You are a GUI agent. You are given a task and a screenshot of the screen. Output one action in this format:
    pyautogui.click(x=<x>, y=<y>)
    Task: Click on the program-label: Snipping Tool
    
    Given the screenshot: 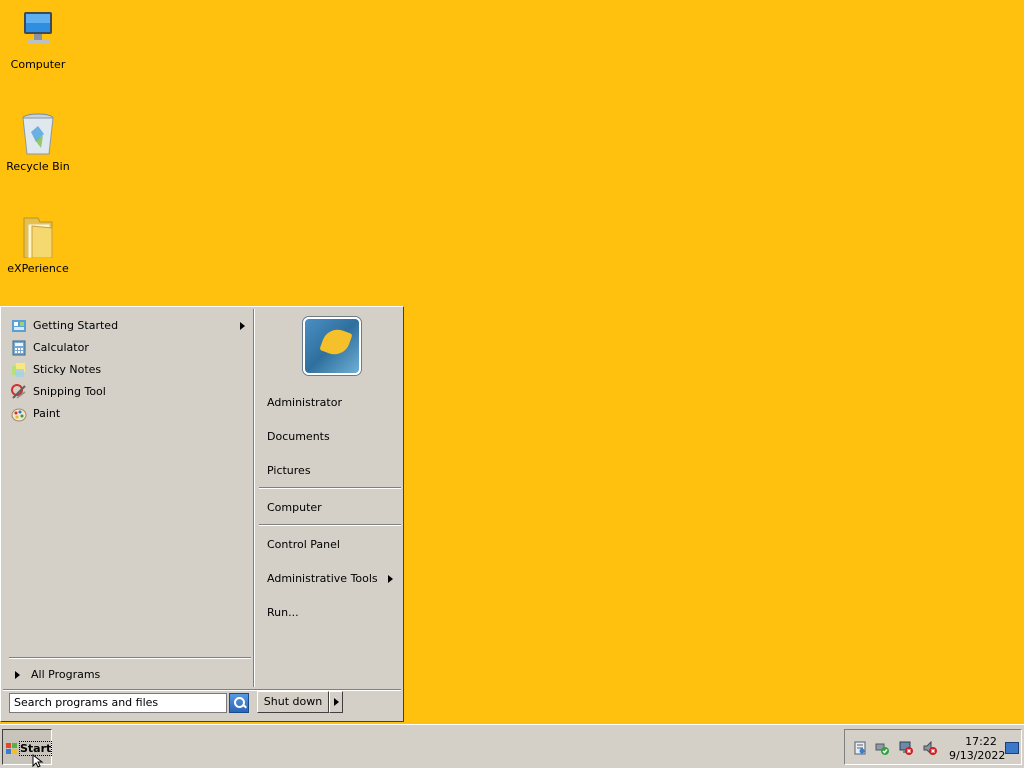 What is the action you would take?
    pyautogui.click(x=69, y=391)
    